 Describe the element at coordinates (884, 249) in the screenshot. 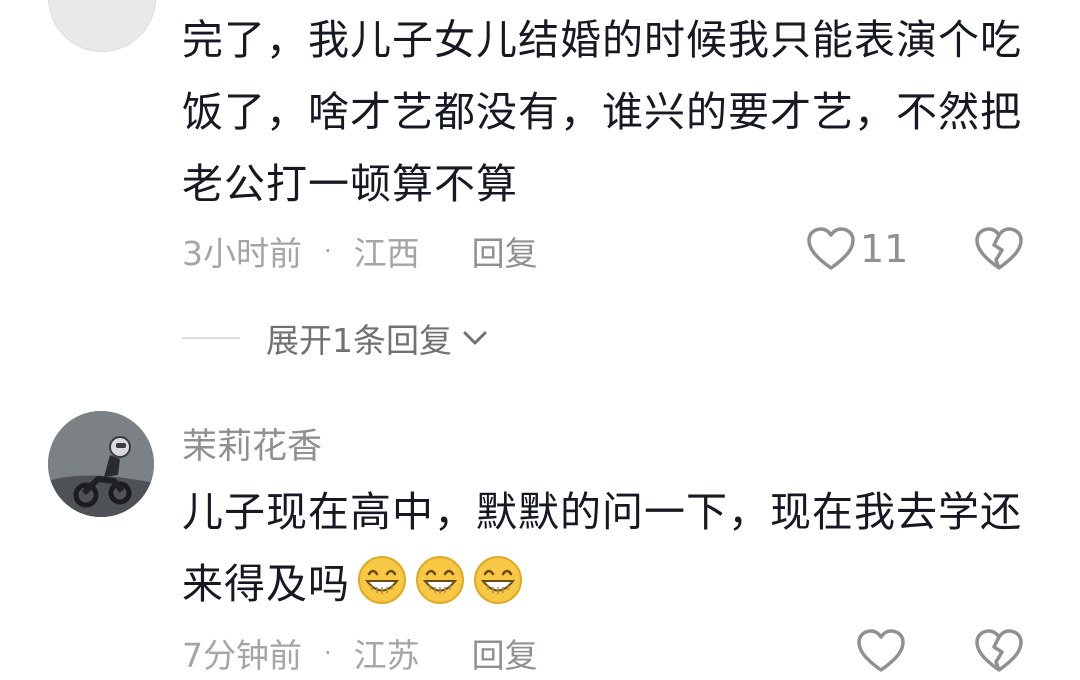

I see `like-count: 11` at that location.